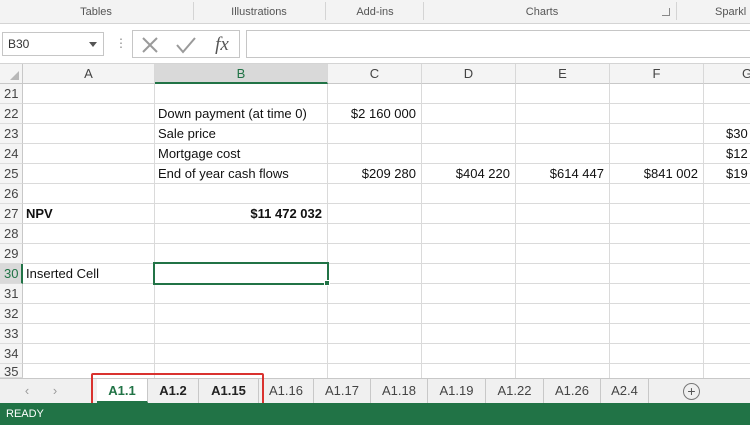 Image resolution: width=750 pixels, height=425 pixels. What do you see at coordinates (375, 414) in the screenshot?
I see `status-bar: READY` at bounding box center [375, 414].